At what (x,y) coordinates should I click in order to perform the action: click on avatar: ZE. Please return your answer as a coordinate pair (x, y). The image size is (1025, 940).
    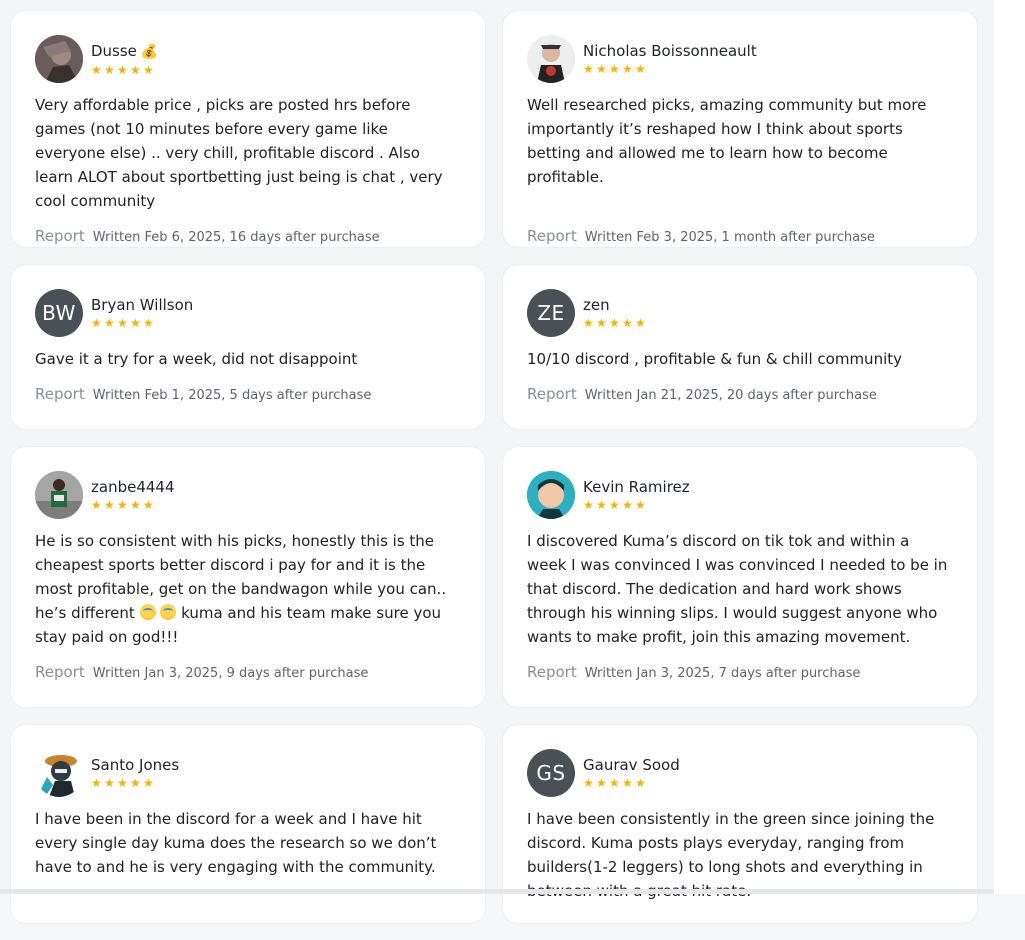
    Looking at the image, I should click on (551, 313).